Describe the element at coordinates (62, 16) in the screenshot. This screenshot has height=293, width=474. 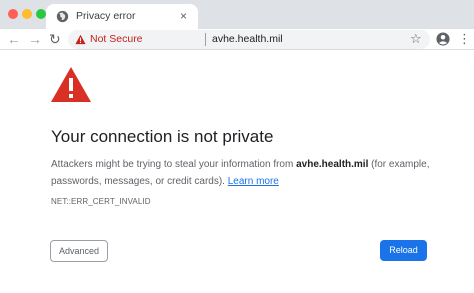
I see `globe-icon` at that location.